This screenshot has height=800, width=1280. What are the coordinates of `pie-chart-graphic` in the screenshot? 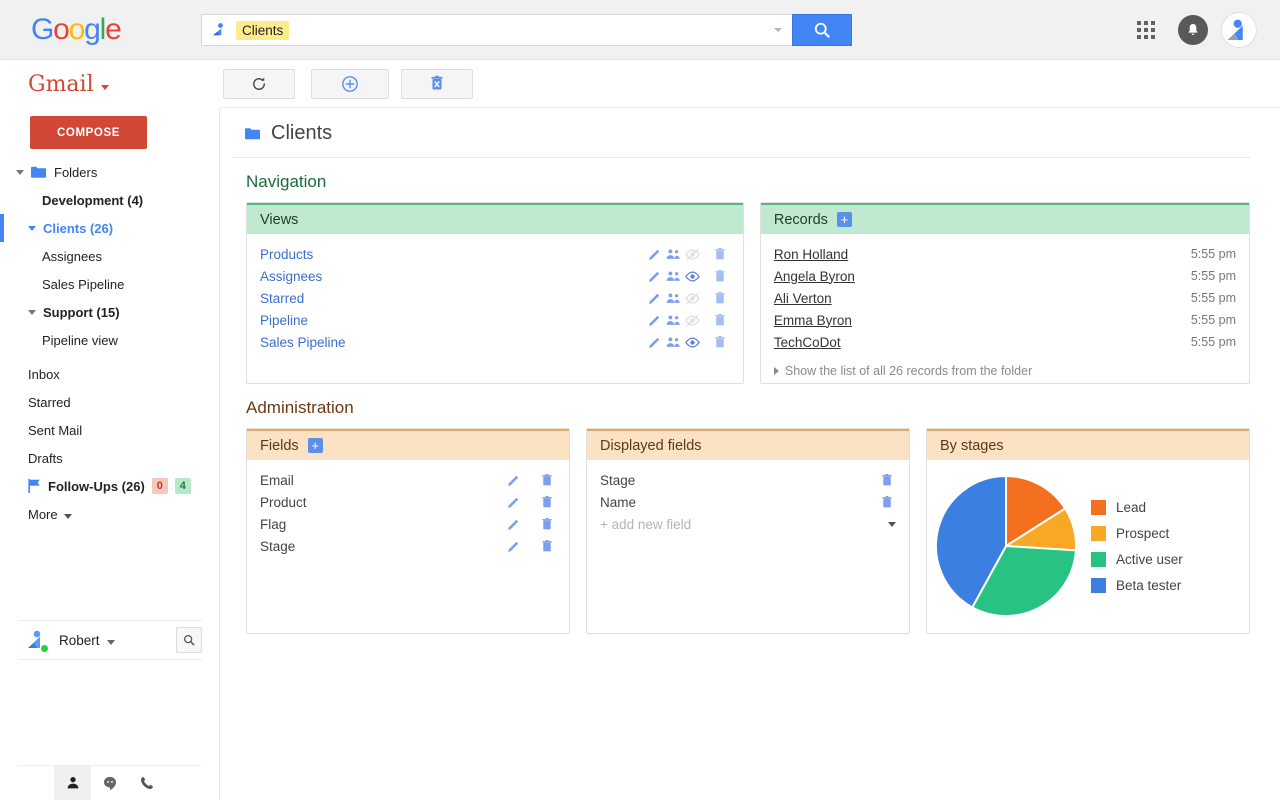 It's located at (1006, 546).